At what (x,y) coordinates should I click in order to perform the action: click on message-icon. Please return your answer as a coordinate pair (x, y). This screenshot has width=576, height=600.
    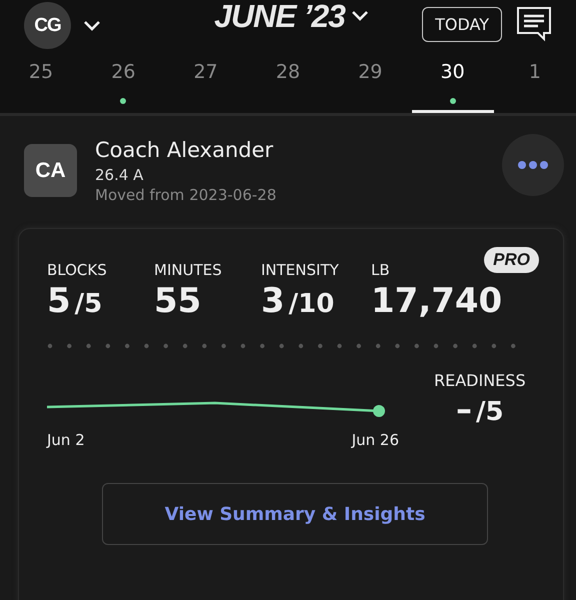
    Looking at the image, I should click on (534, 24).